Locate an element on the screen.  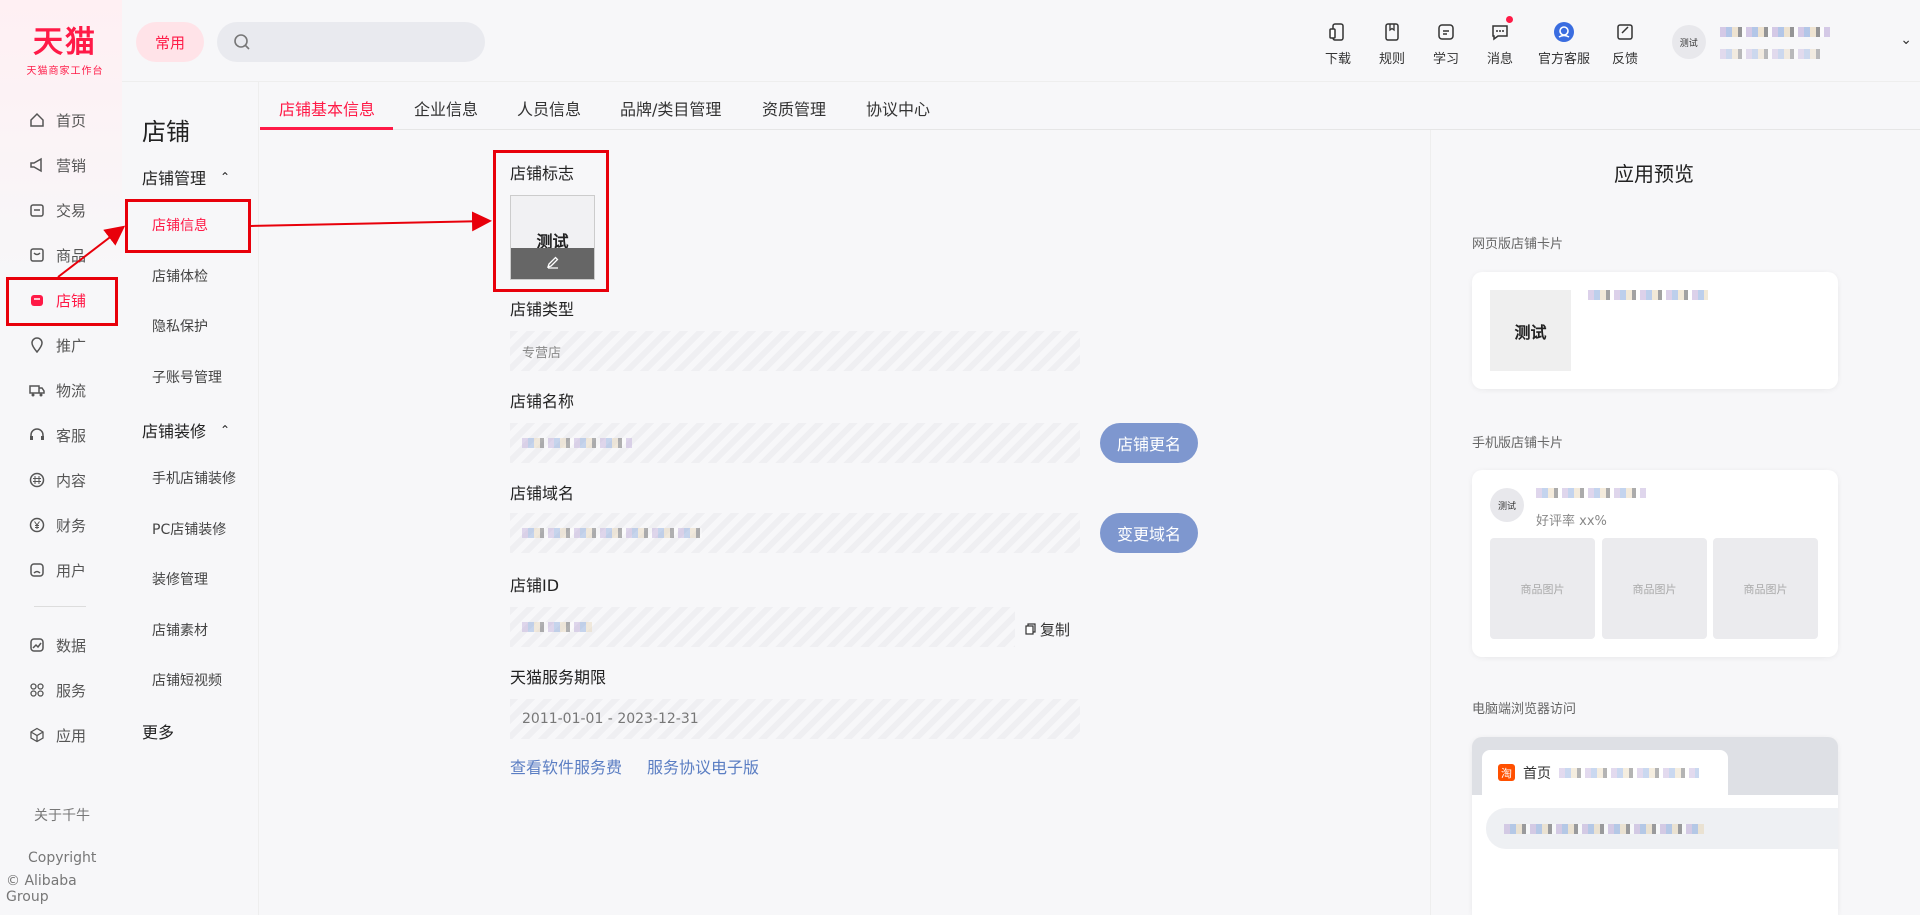
account-id-redacted is located at coordinates (1769, 53).